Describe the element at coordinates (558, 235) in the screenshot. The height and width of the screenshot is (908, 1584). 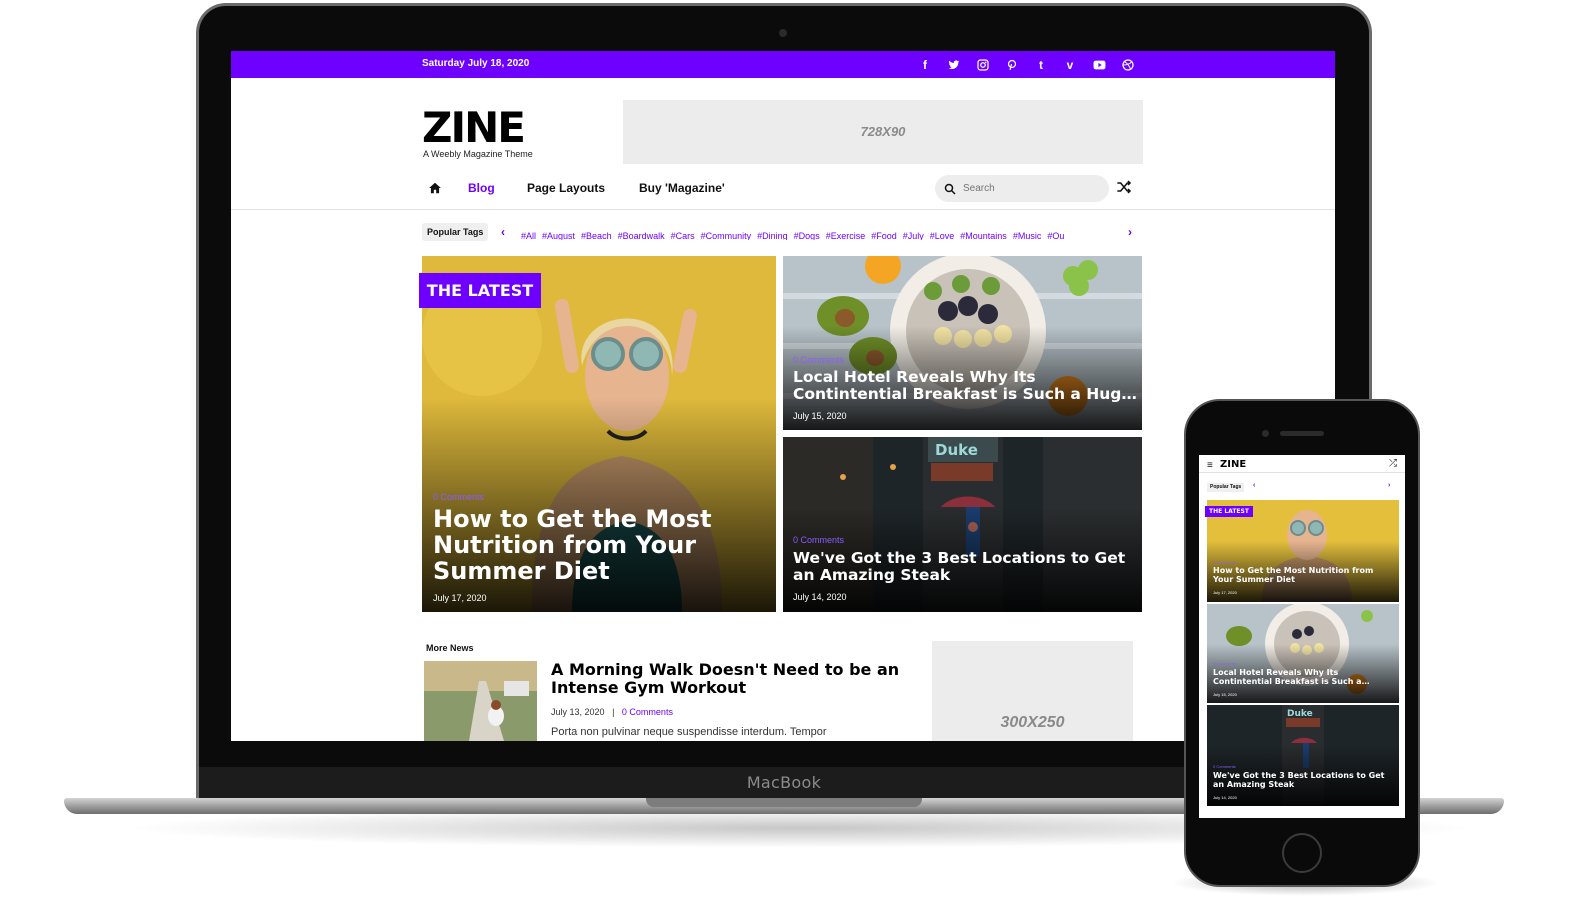
I see `tag-link: #August` at that location.